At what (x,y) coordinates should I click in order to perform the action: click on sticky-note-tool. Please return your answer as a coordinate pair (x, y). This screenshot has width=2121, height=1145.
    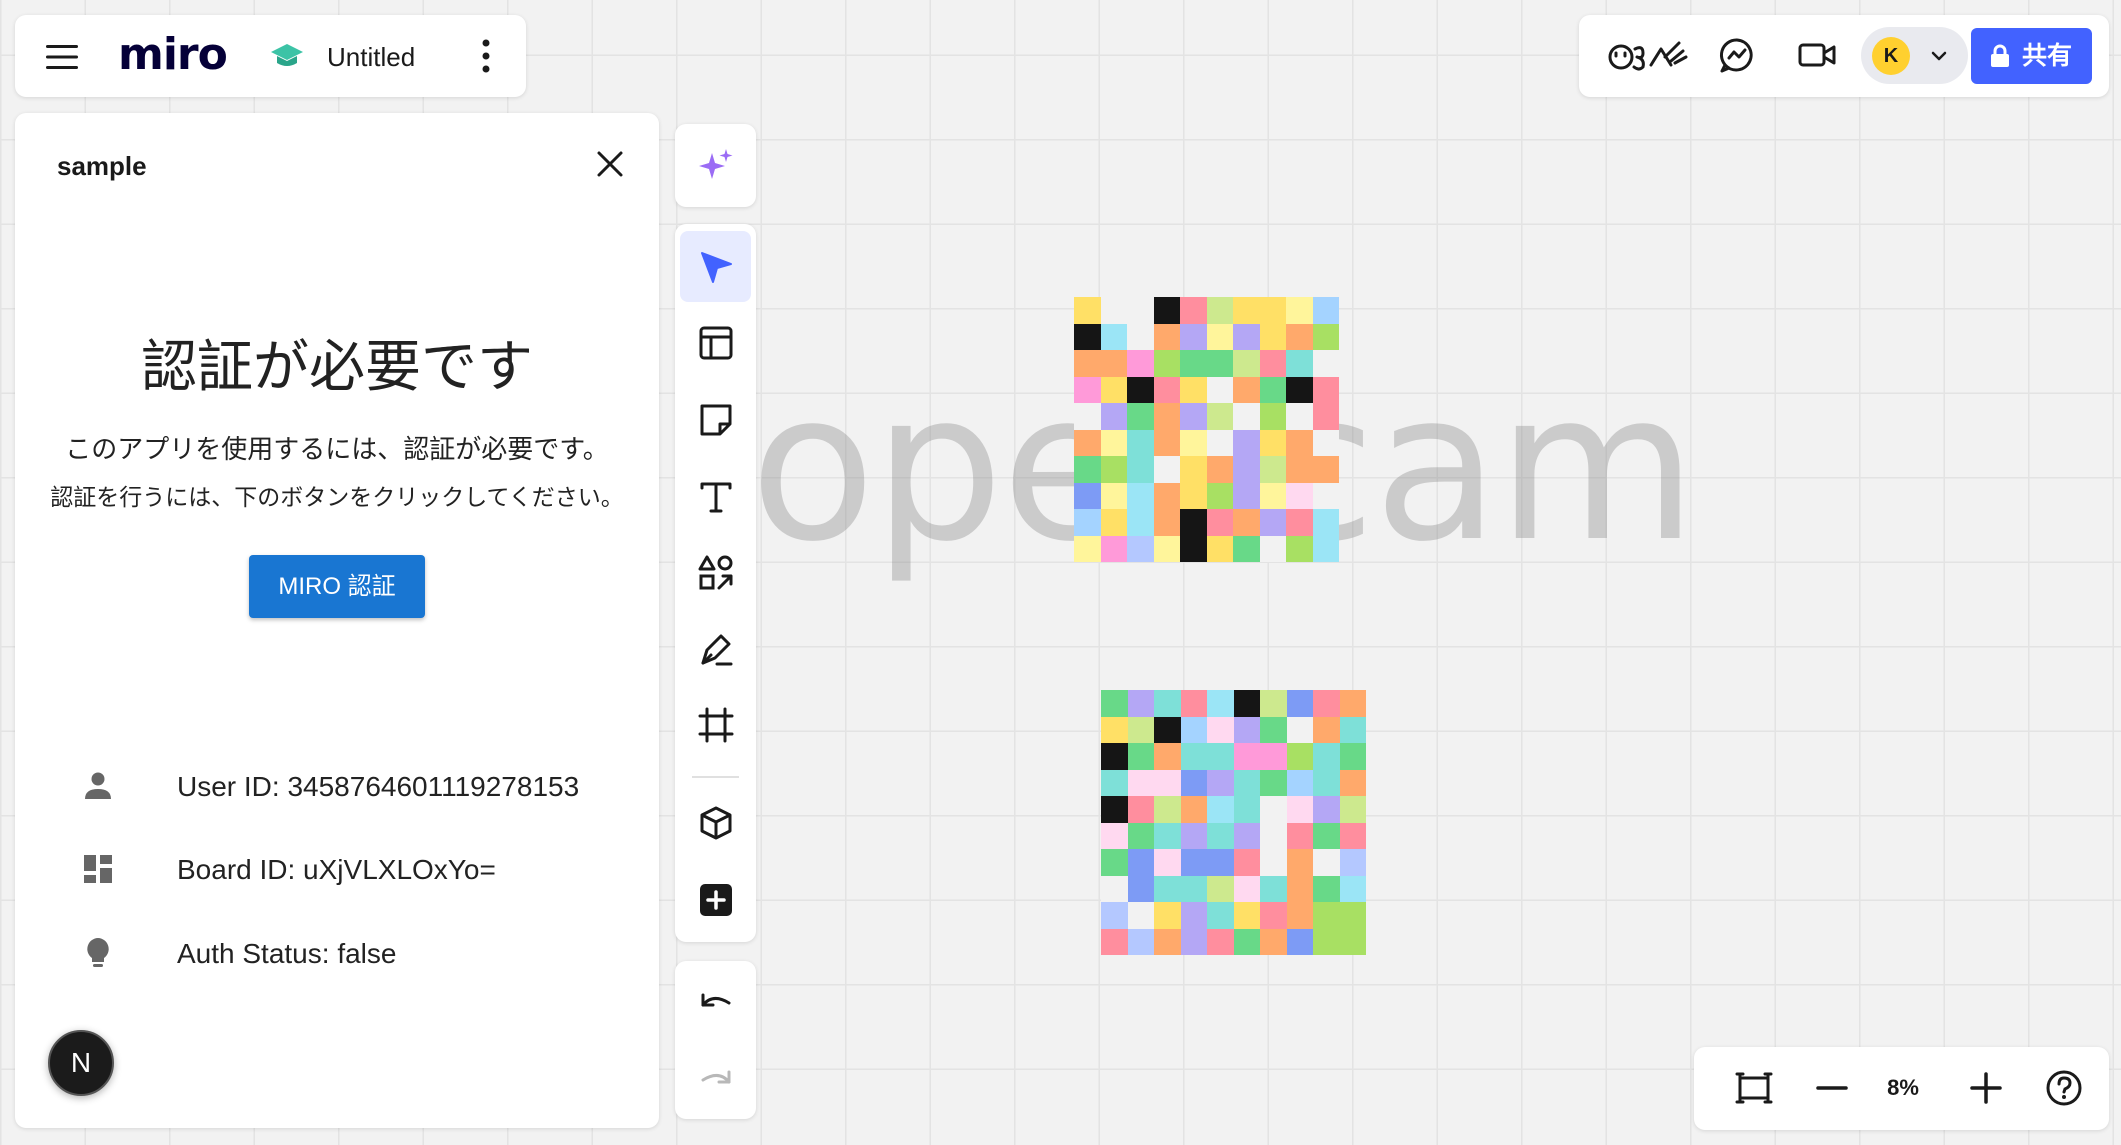
    Looking at the image, I should click on (715, 419).